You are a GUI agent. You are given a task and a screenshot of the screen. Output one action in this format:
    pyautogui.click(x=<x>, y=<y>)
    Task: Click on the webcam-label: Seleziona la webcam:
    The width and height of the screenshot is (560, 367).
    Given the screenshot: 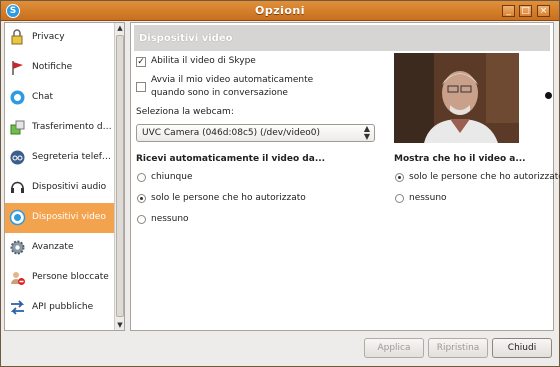 What is the action you would take?
    pyautogui.click(x=185, y=112)
    